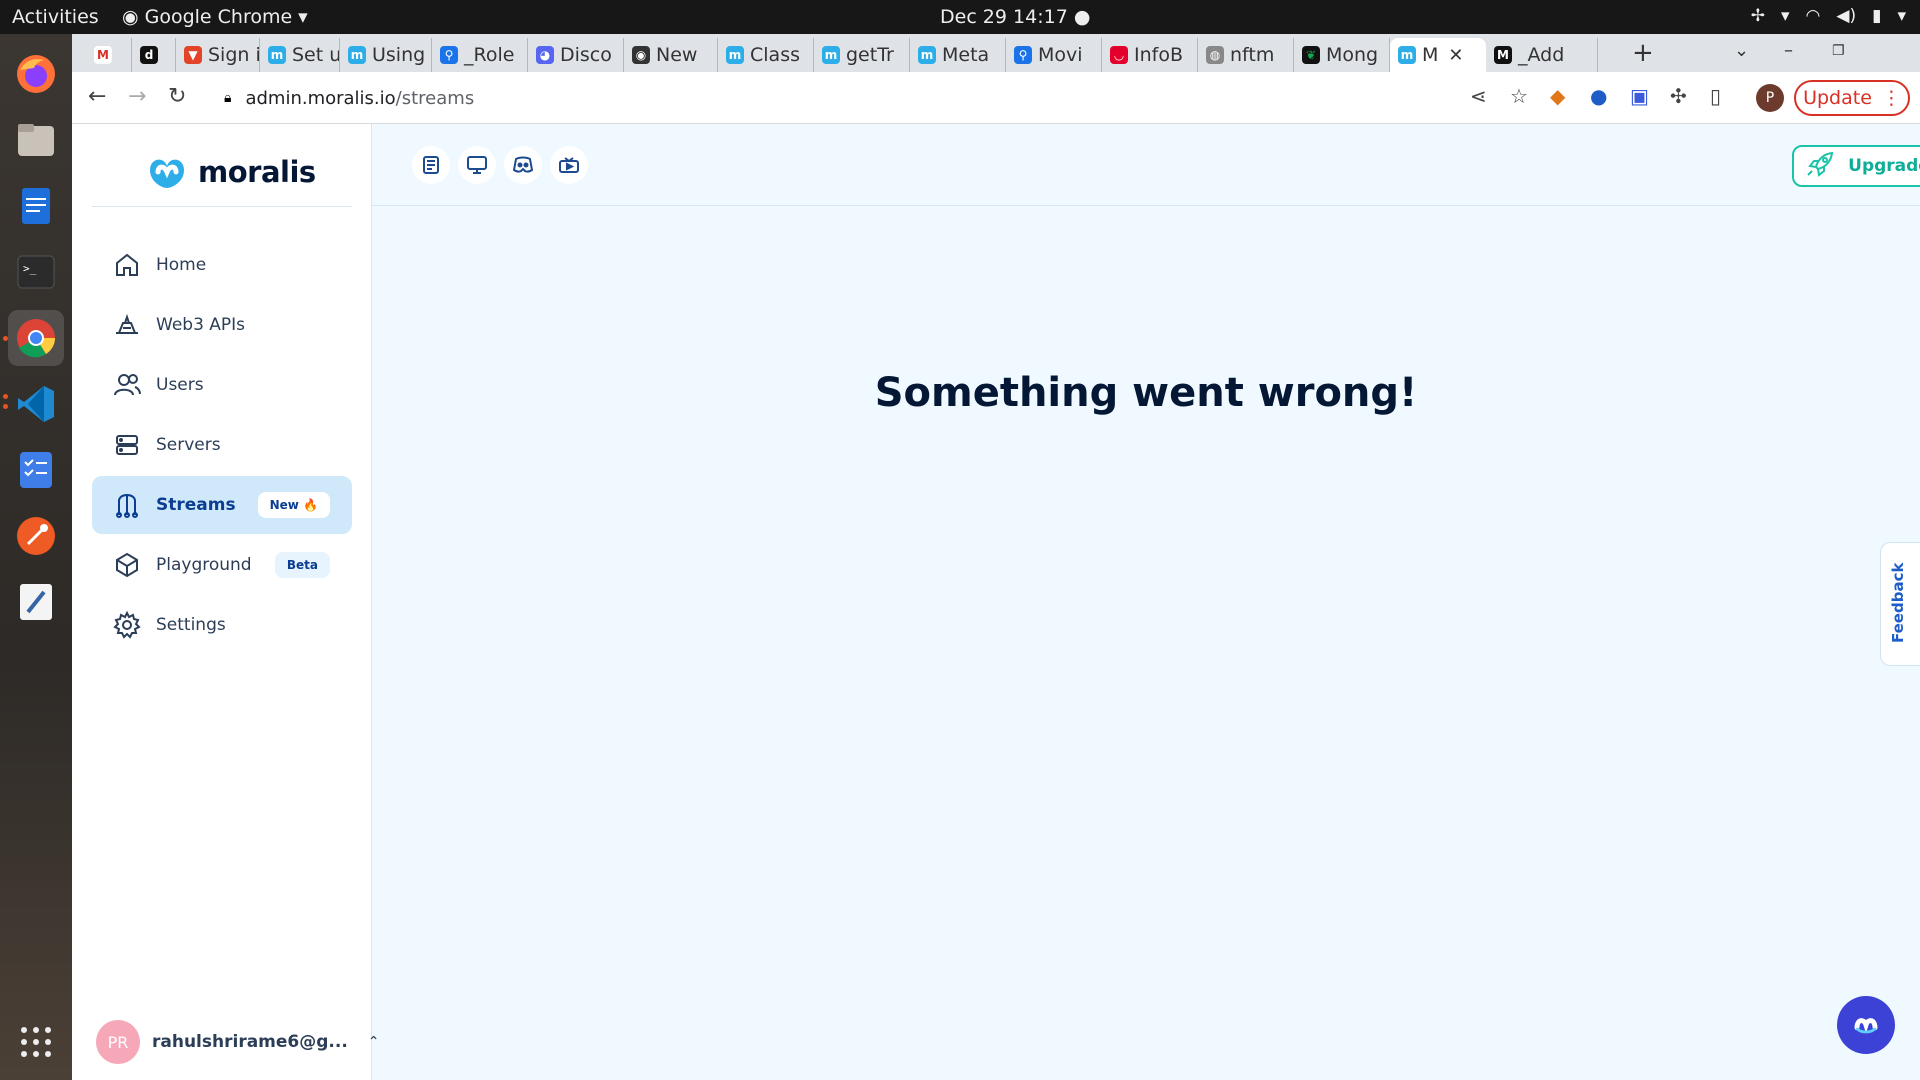  Describe the element at coordinates (230, 172) in the screenshot. I see `moralis-logo: moralis` at that location.